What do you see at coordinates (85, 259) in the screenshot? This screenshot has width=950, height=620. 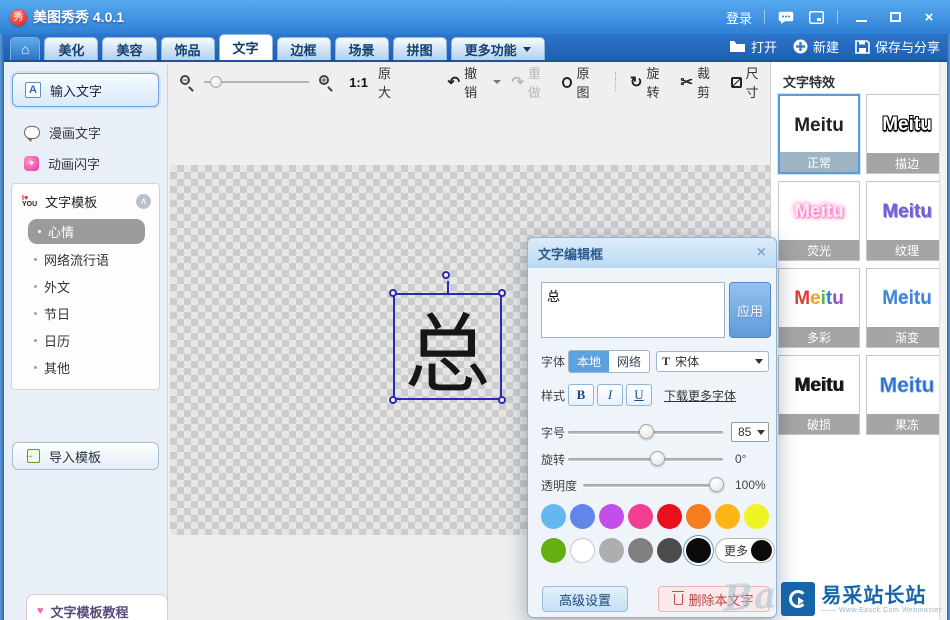 I see `template-item-buzzwords: 网络流行语` at bounding box center [85, 259].